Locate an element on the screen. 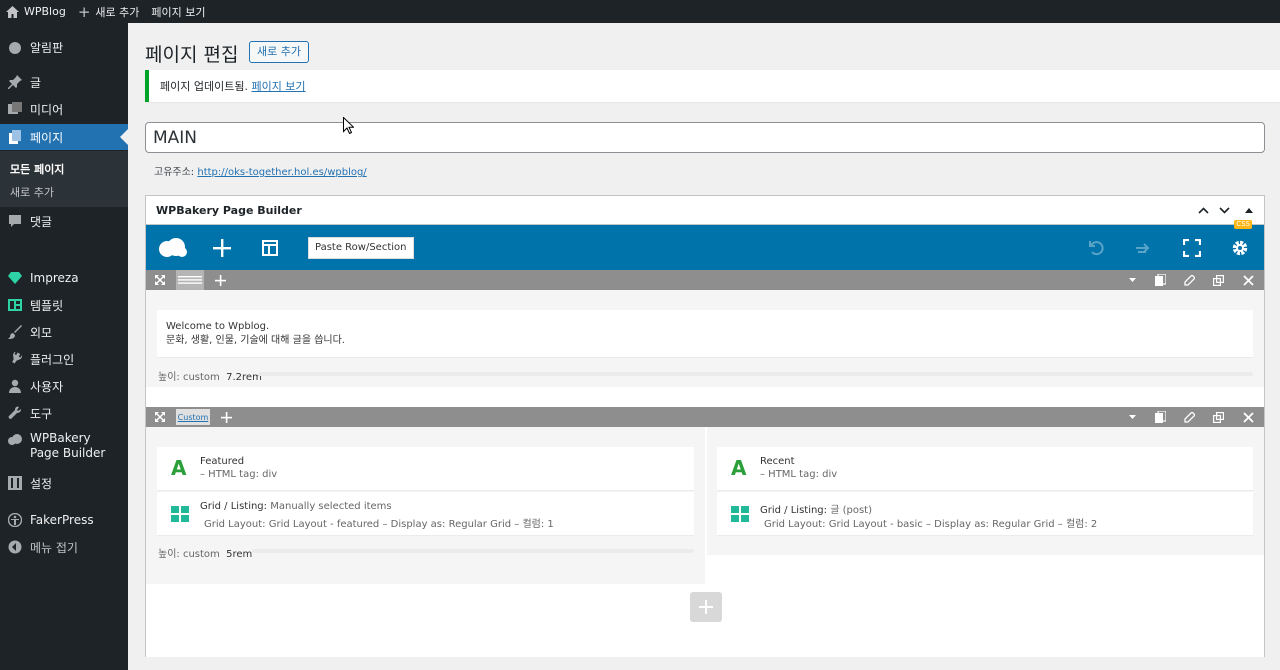 The width and height of the screenshot is (1280, 670). new-content-link: + 새로 추가 is located at coordinates (109, 11).